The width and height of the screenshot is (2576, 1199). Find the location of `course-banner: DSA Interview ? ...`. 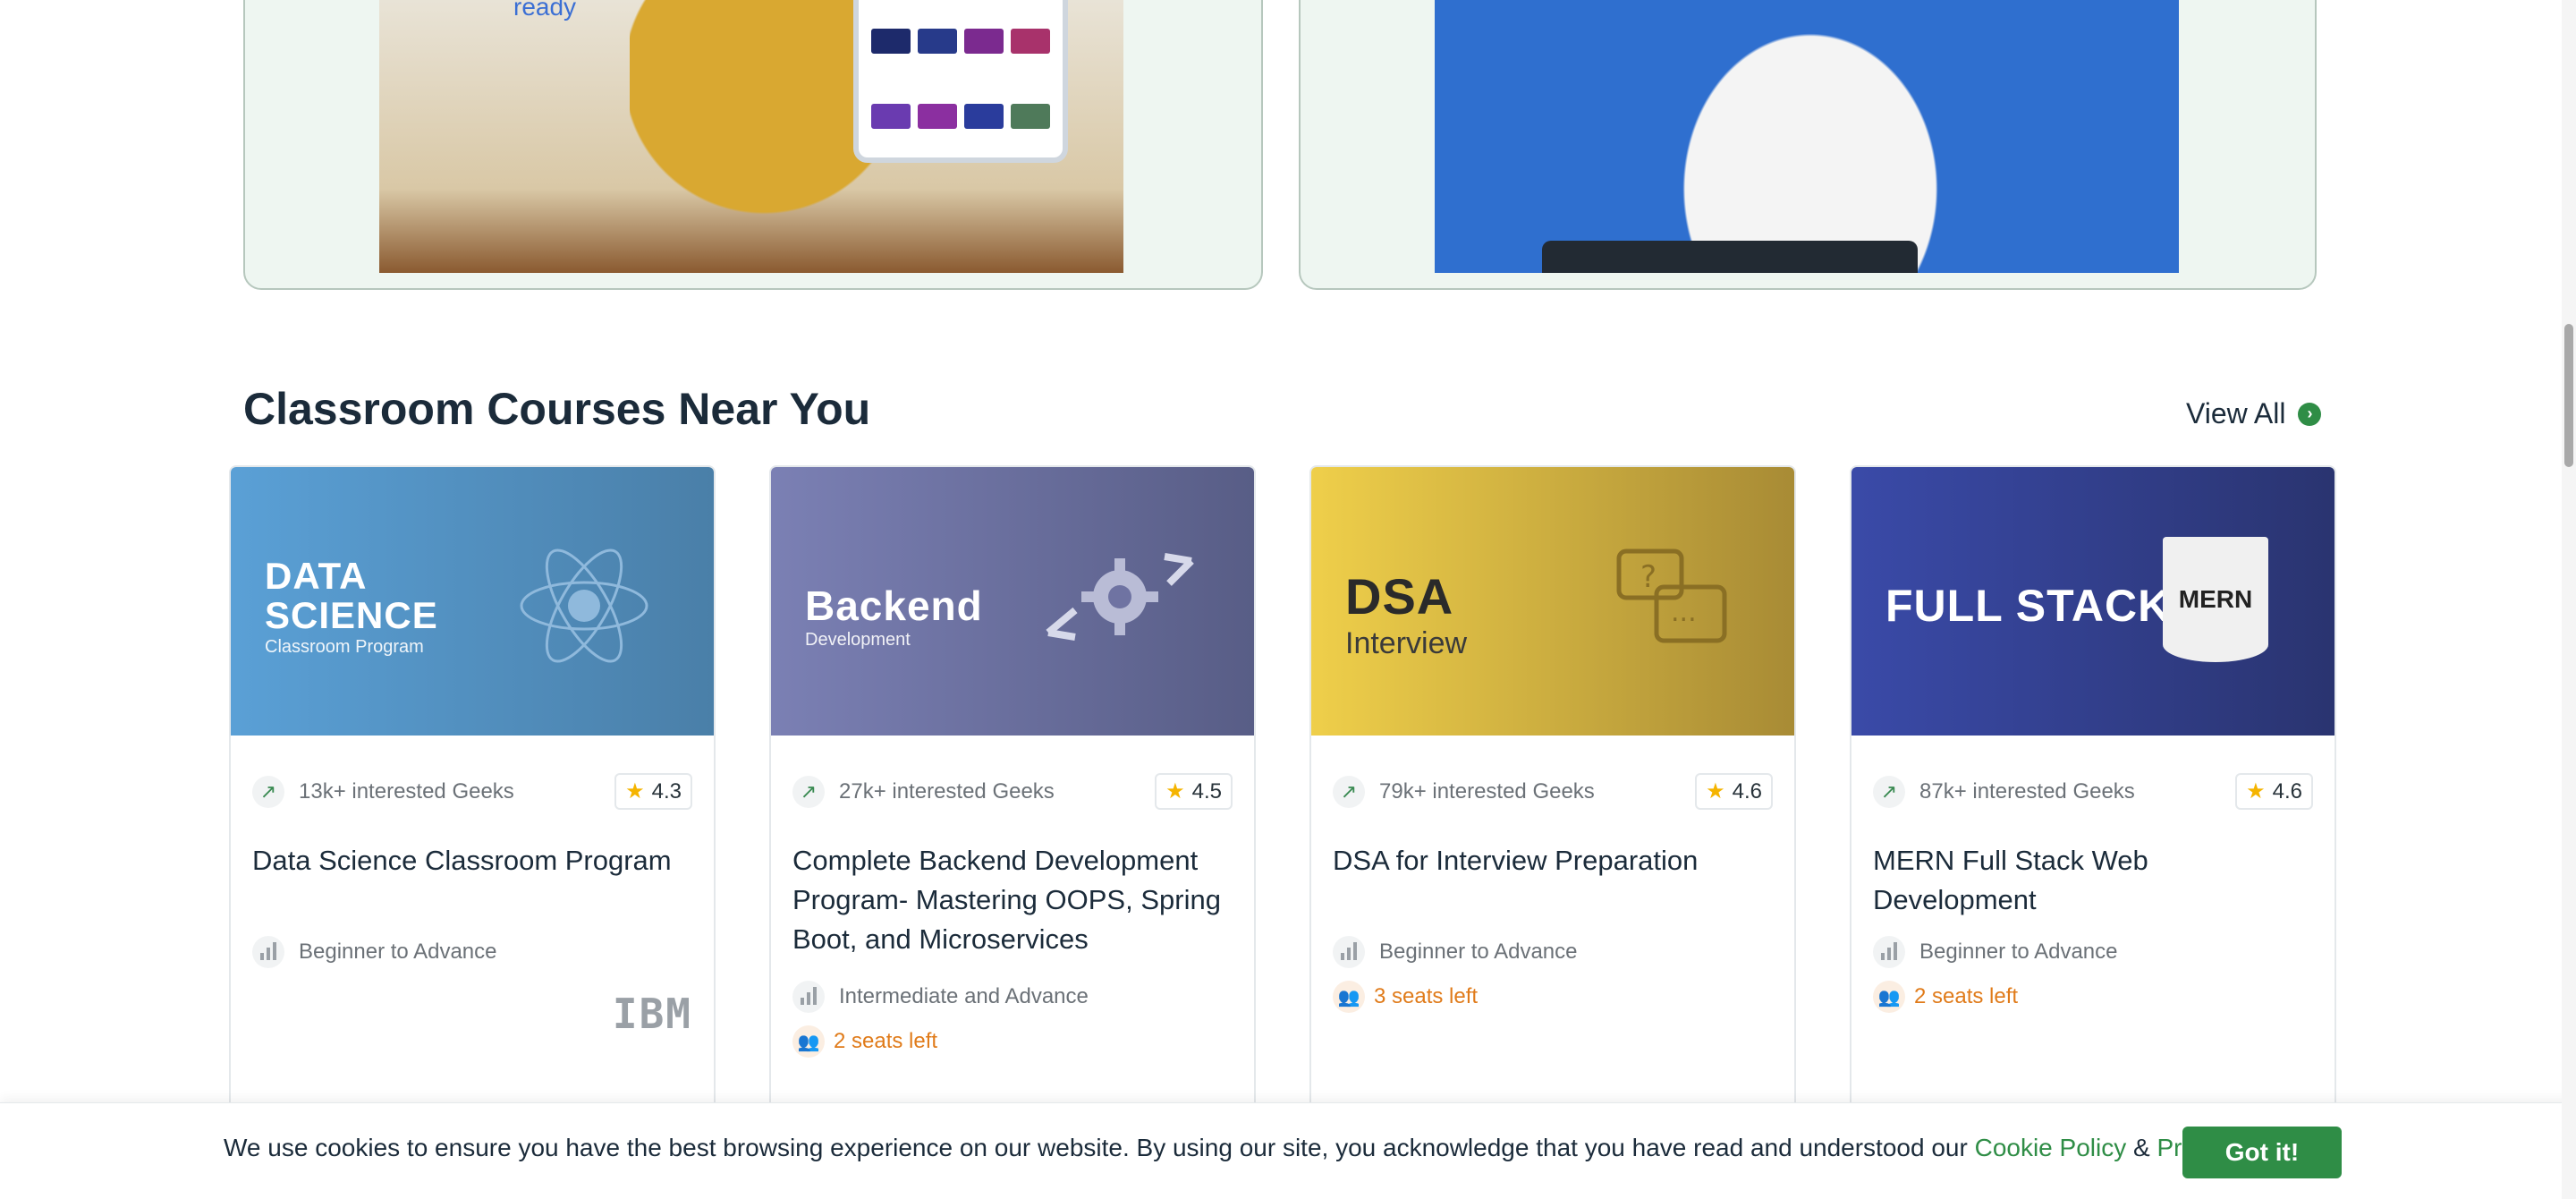

course-banner: DSA Interview ? ... is located at coordinates (1552, 601).